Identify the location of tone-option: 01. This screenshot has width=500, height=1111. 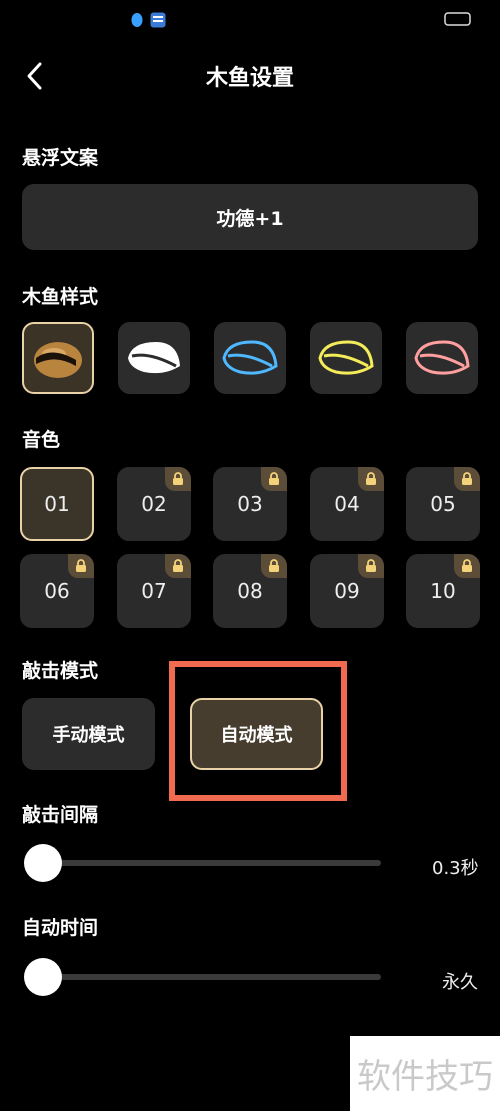
(57, 504).